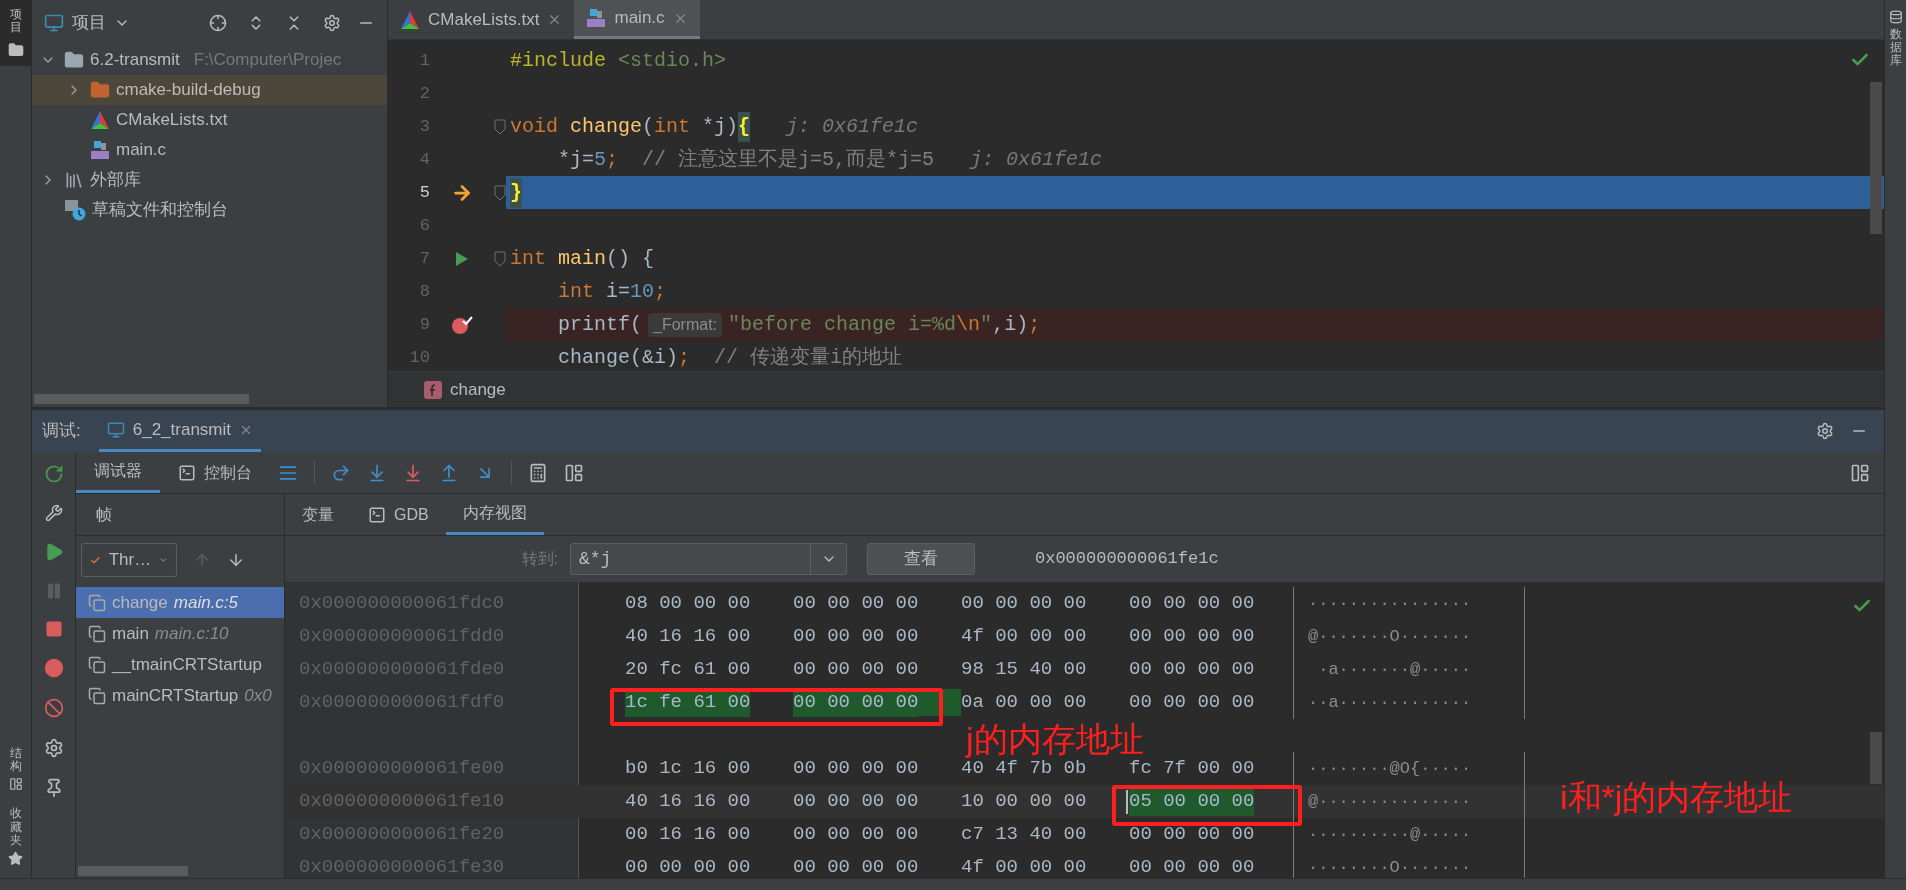  What do you see at coordinates (419, 357) in the screenshot?
I see `line-number: 10` at bounding box center [419, 357].